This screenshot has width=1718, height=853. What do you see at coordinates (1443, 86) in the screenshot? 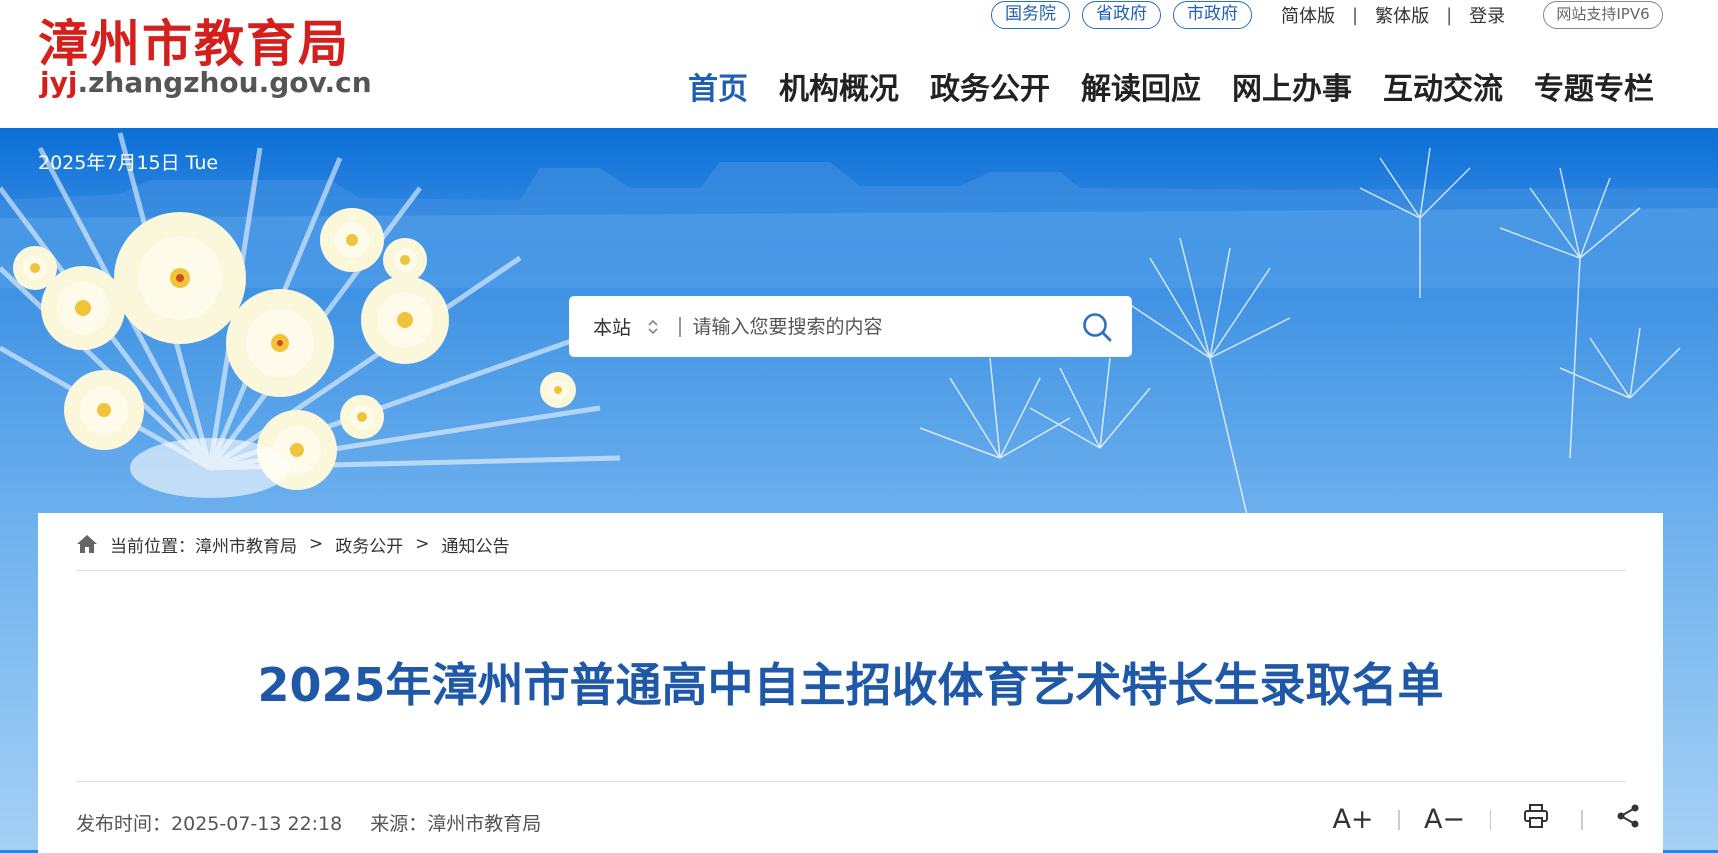
I see `nav-interaction: 互动交流` at bounding box center [1443, 86].